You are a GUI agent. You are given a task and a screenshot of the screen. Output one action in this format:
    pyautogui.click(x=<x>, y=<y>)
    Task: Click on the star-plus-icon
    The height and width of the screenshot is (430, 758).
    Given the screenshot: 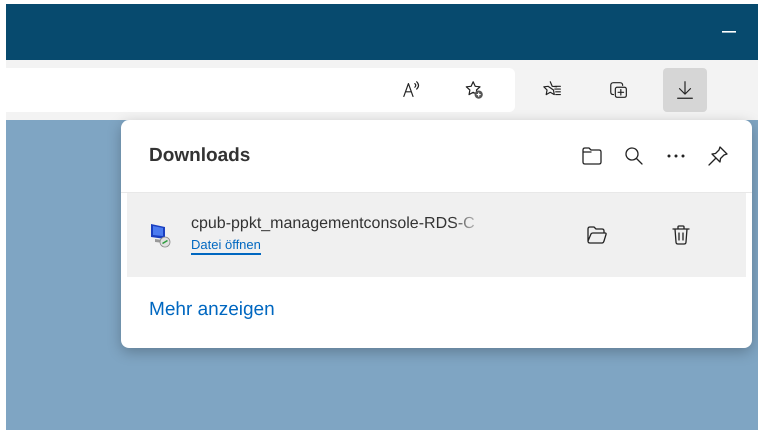 What is the action you would take?
    pyautogui.click(x=475, y=90)
    